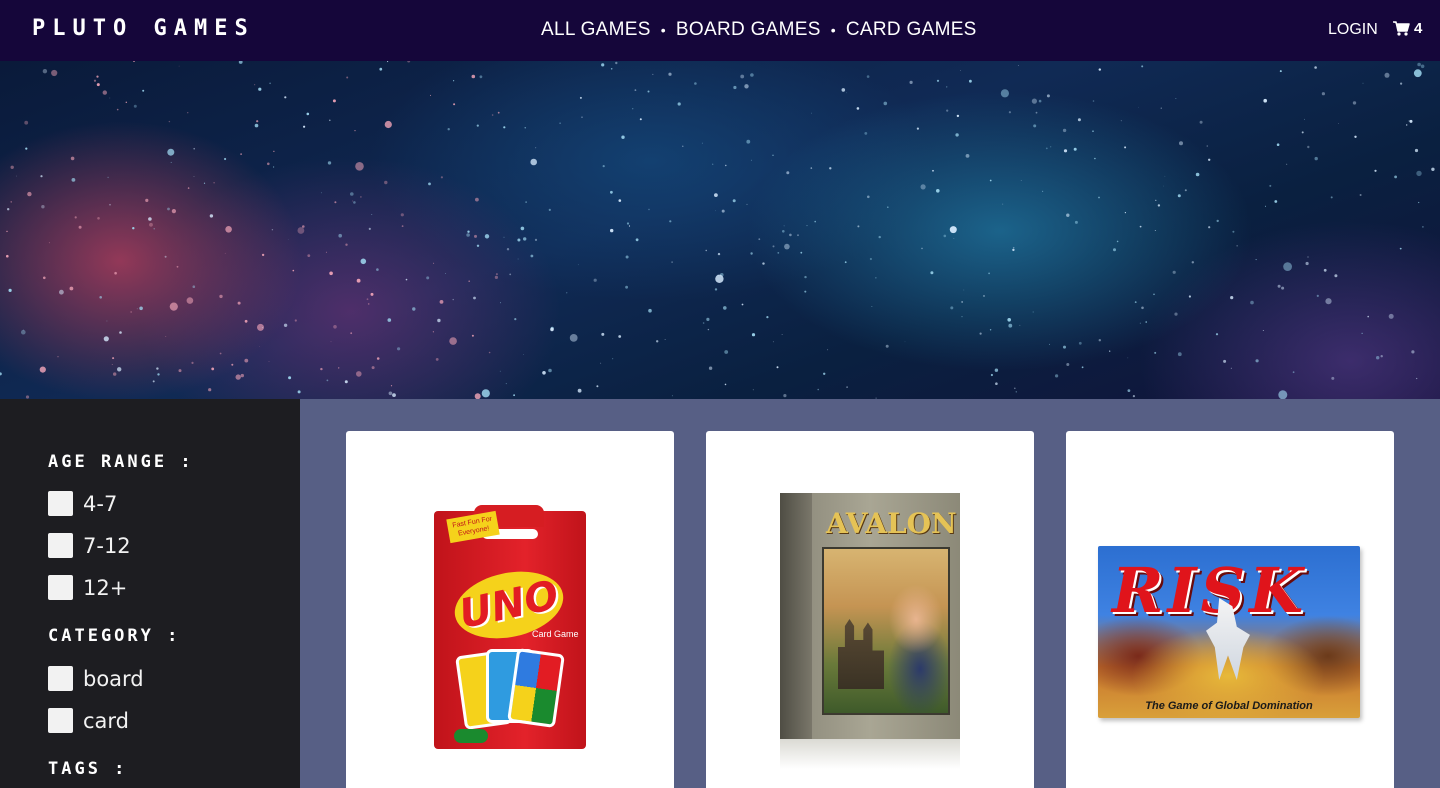 This screenshot has width=1440, height=788. I want to click on category-option-board: board, so click(96, 678).